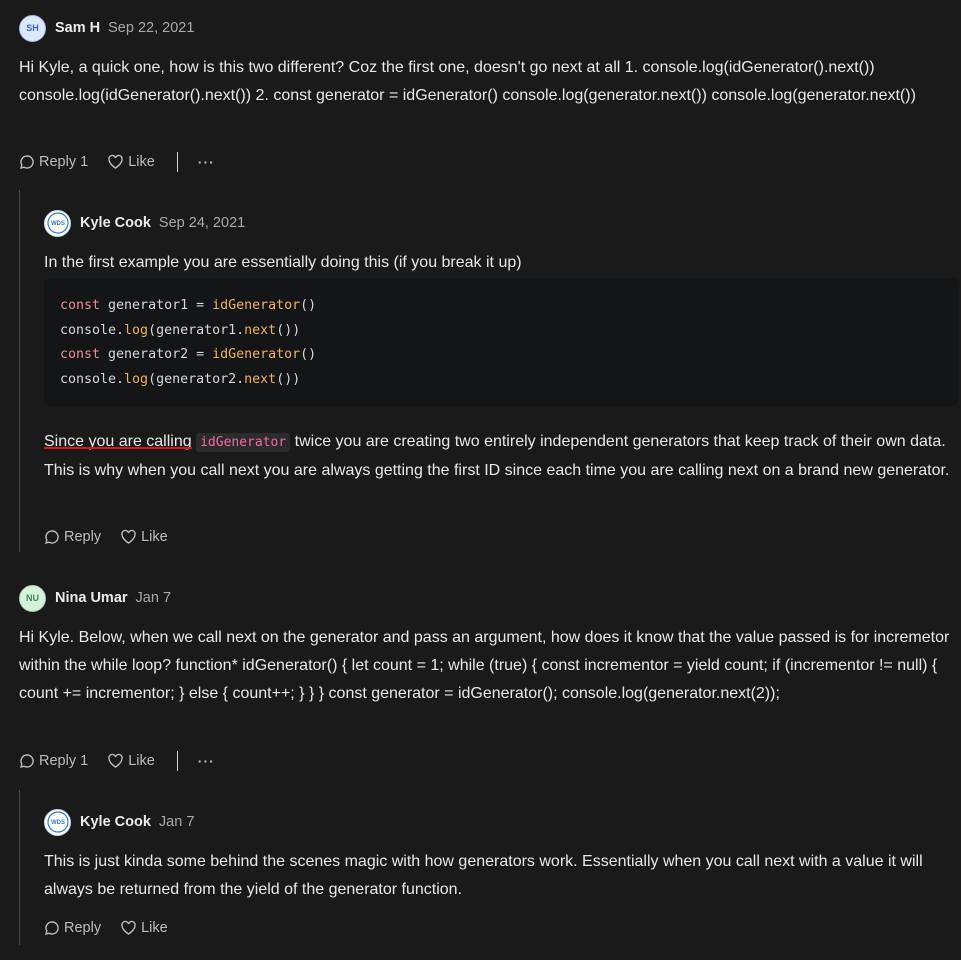 The height and width of the screenshot is (960, 961). Describe the element at coordinates (32, 598) in the screenshot. I see `avatar: NU` at that location.